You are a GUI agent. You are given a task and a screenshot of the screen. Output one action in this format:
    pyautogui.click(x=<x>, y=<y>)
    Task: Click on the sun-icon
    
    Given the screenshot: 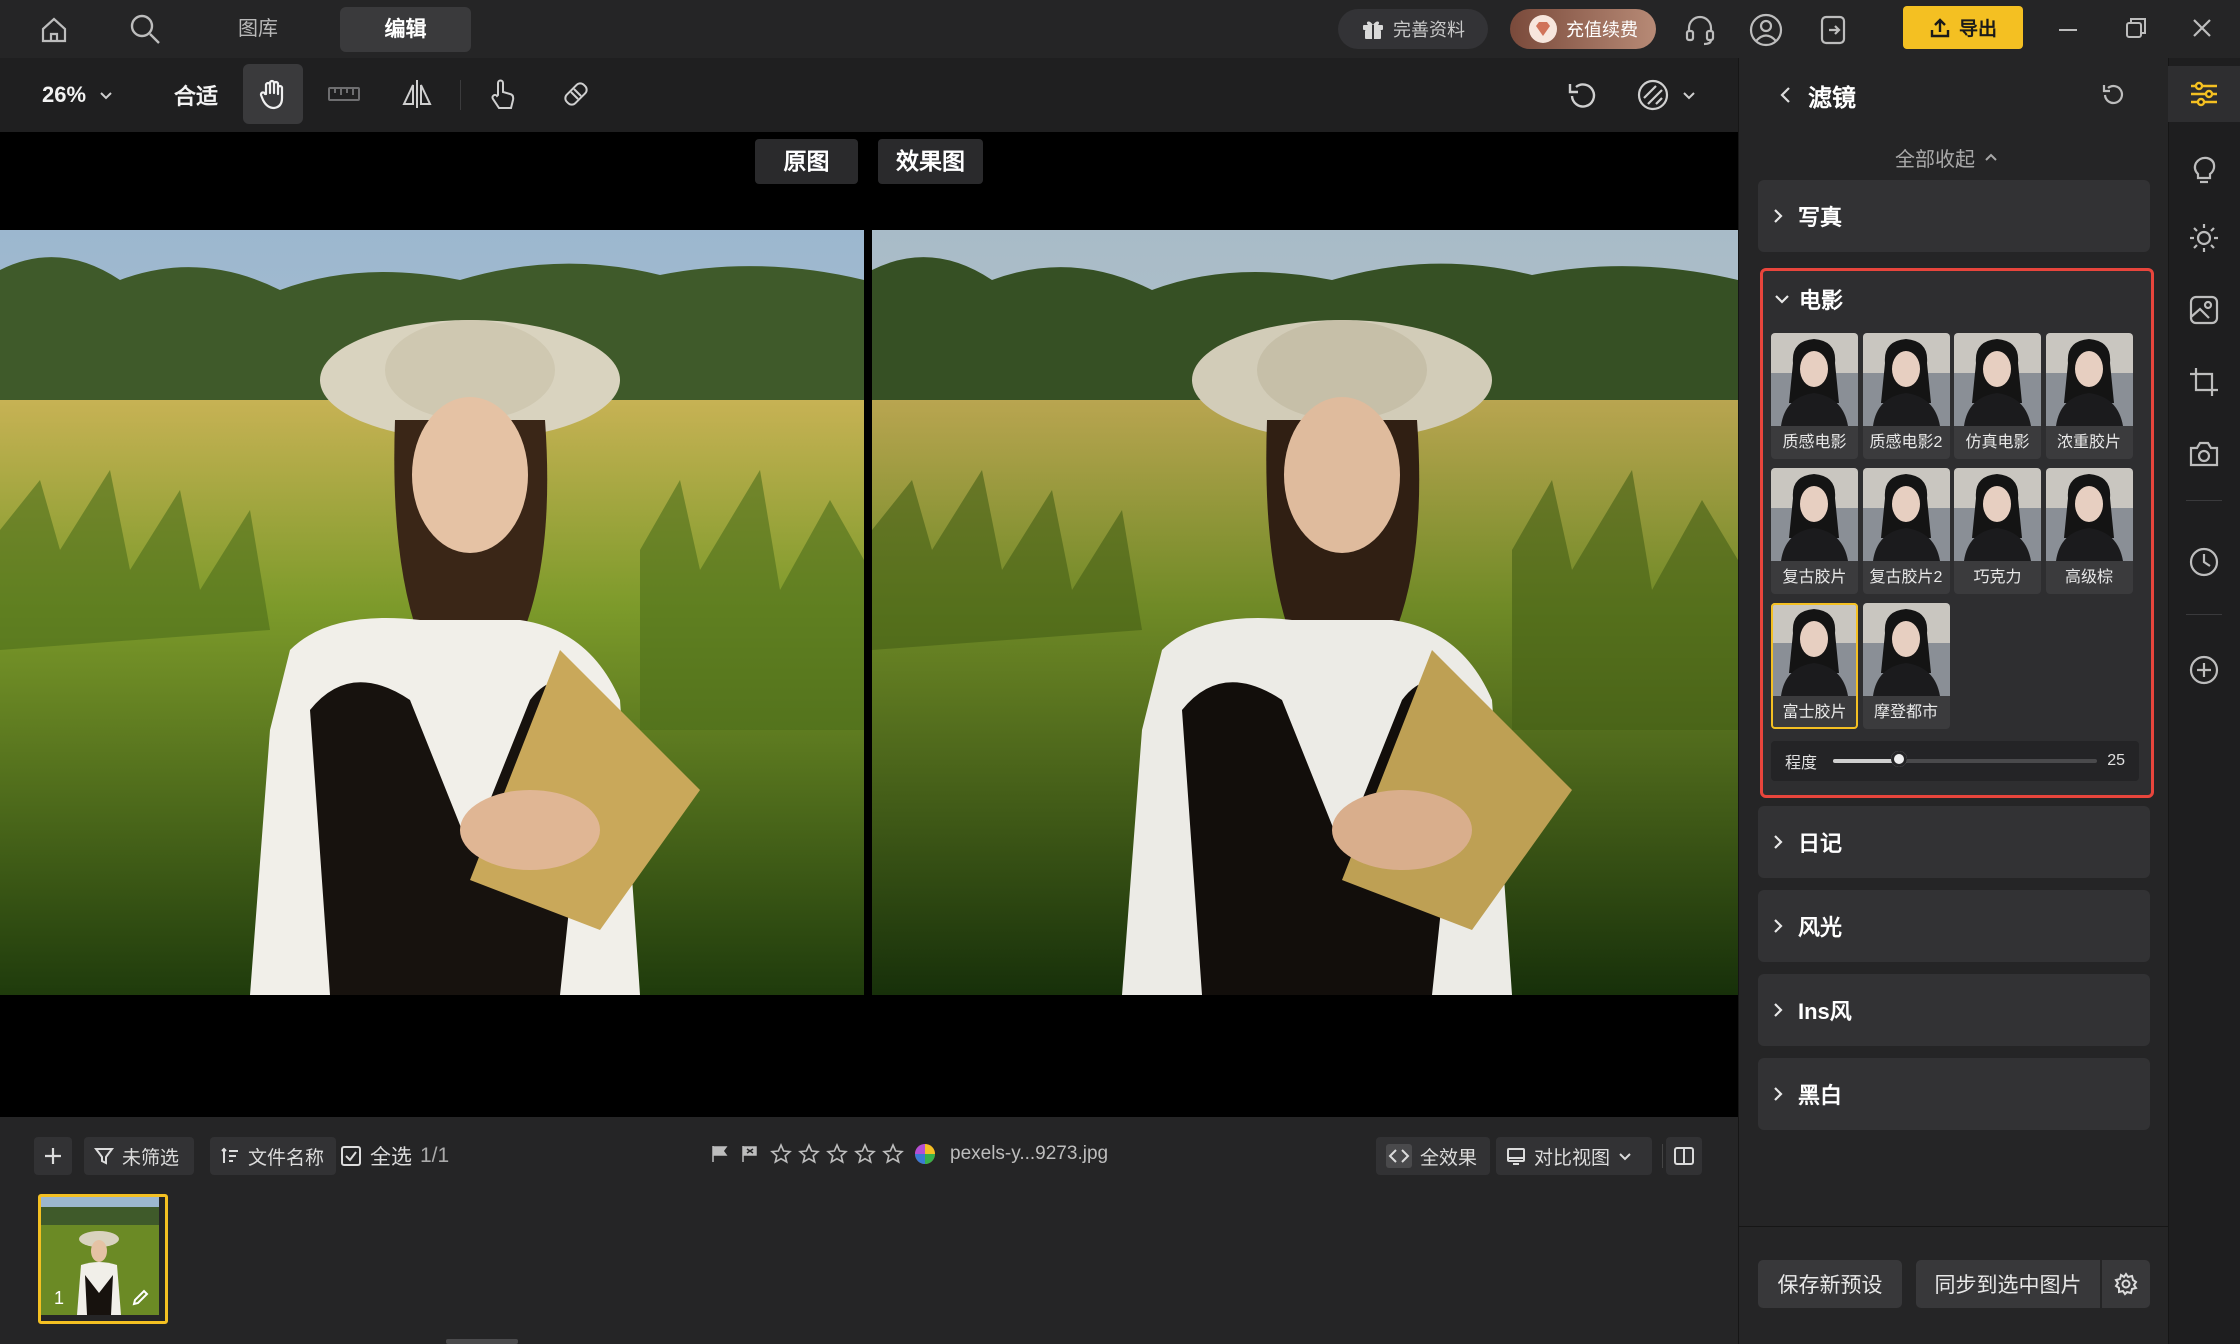 What is the action you would take?
    pyautogui.click(x=2204, y=238)
    